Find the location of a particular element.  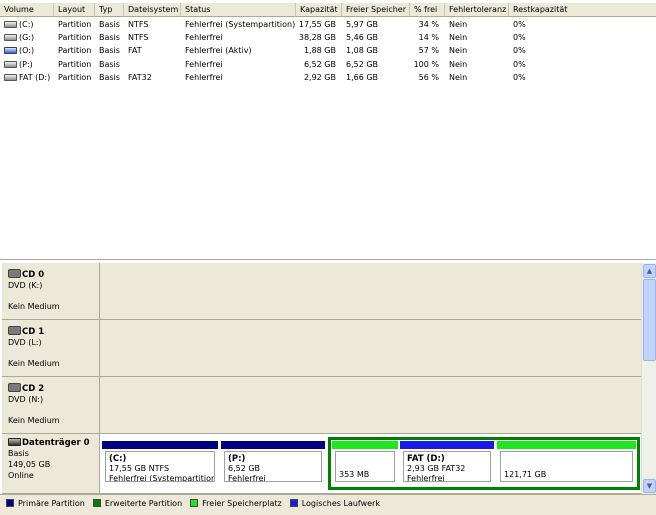

column-header-kapazitaet: Kapazität is located at coordinates (319, 10).